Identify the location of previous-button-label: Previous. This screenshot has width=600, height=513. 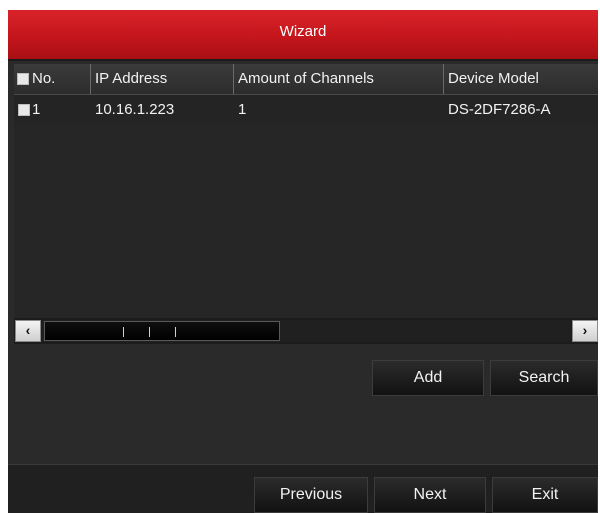
(311, 494).